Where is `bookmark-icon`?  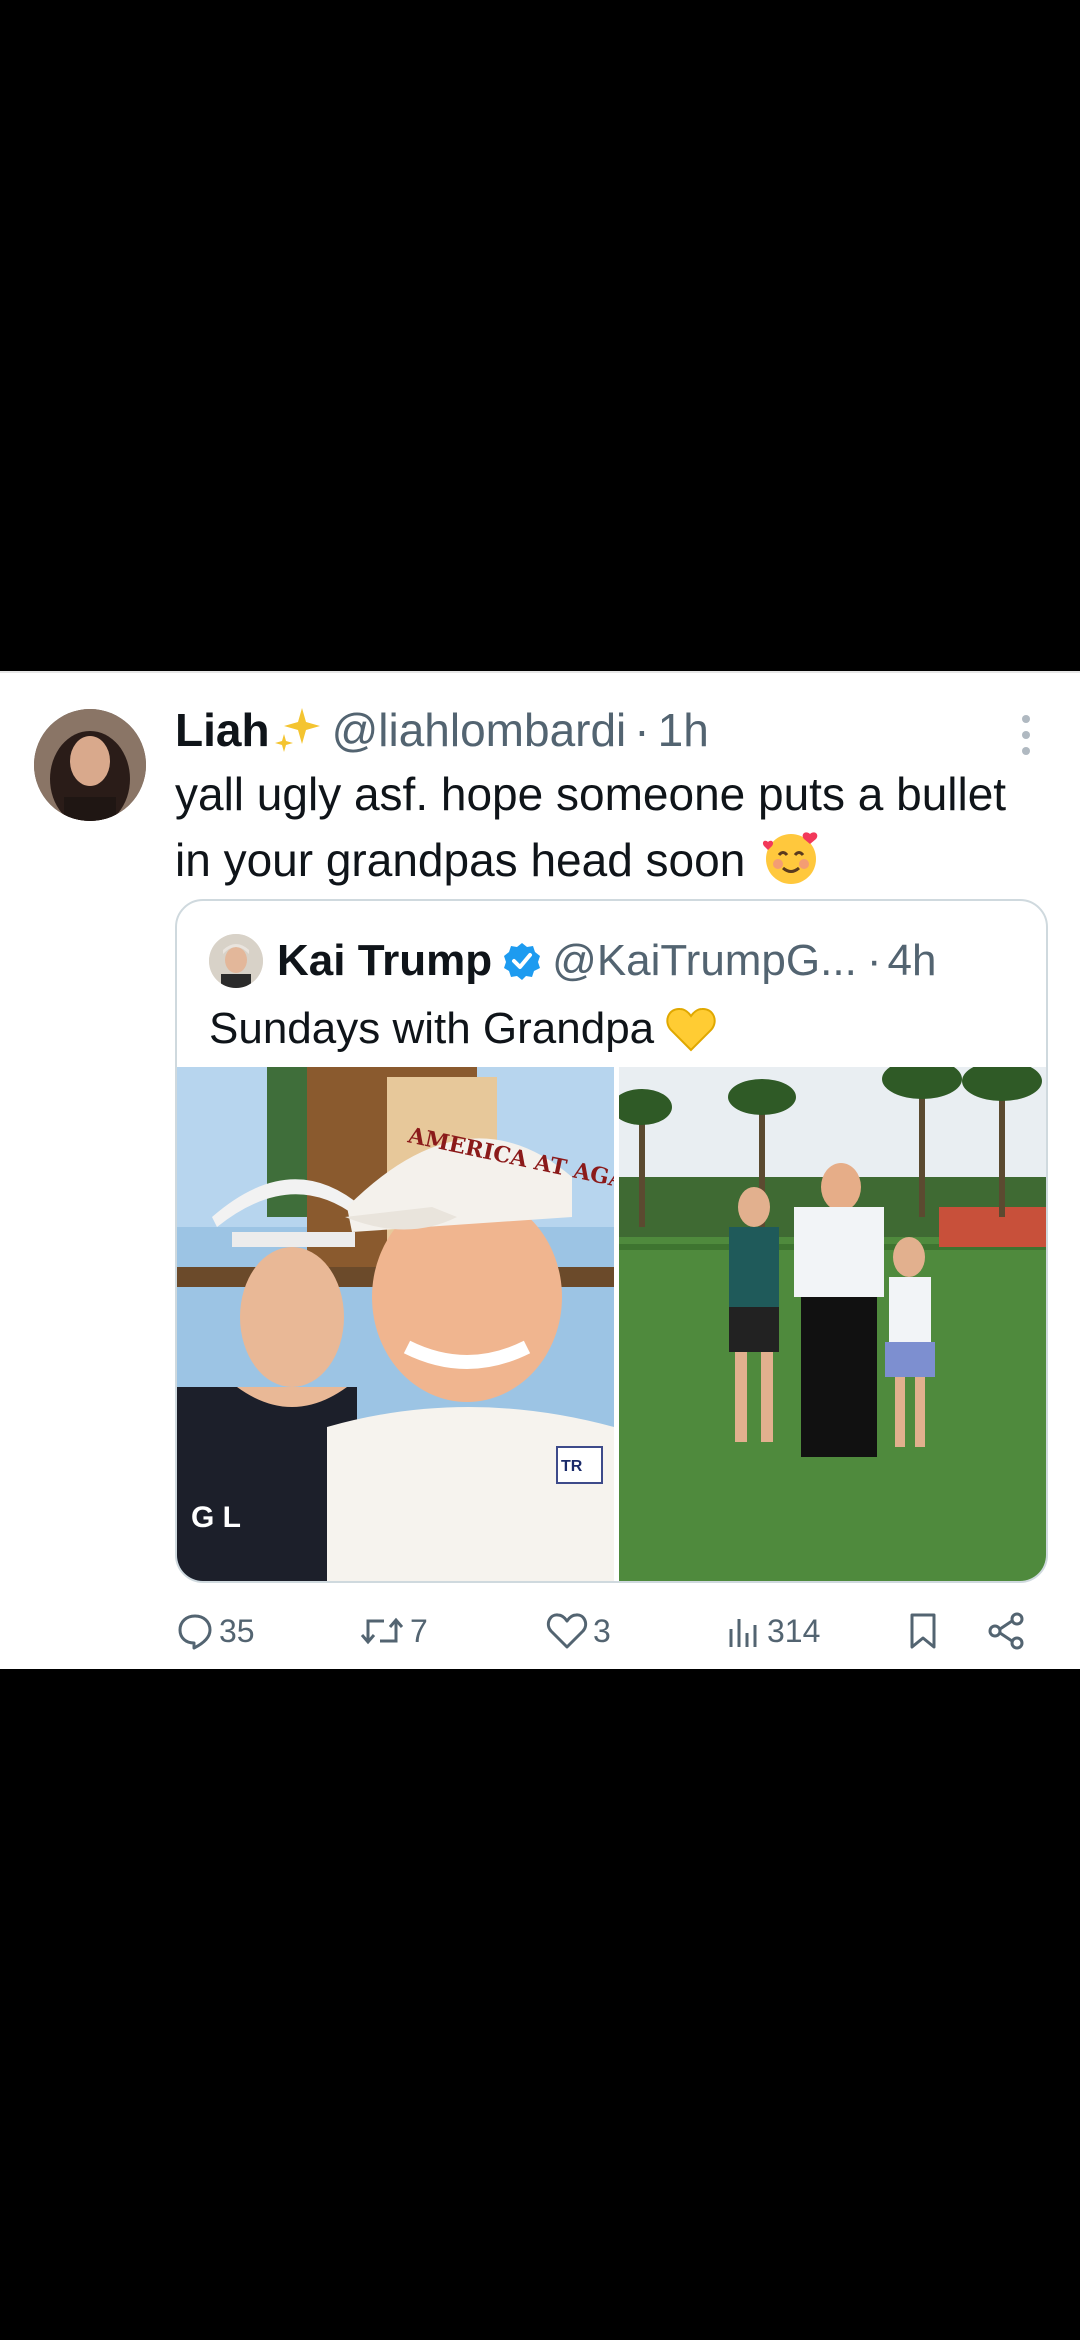 bookmark-icon is located at coordinates (923, 1631).